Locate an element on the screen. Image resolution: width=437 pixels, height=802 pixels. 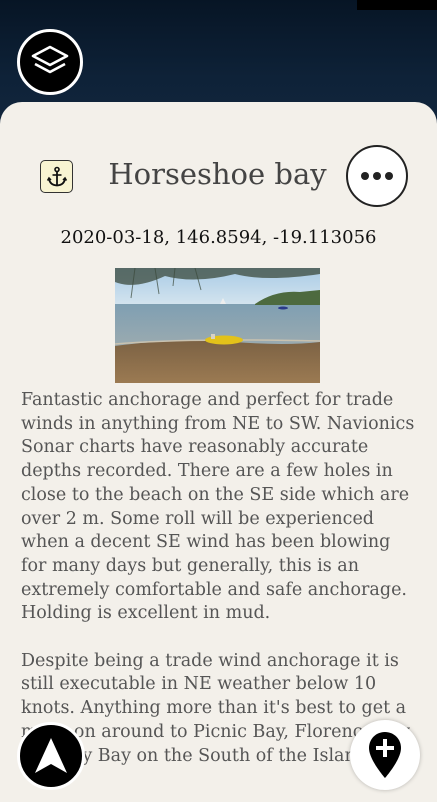
more-options-button is located at coordinates (377, 176).